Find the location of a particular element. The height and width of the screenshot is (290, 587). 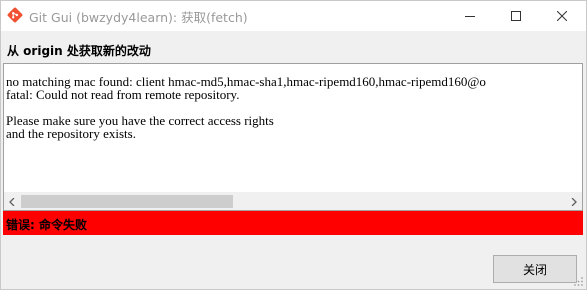

minimize-icon is located at coordinates (470, 16).